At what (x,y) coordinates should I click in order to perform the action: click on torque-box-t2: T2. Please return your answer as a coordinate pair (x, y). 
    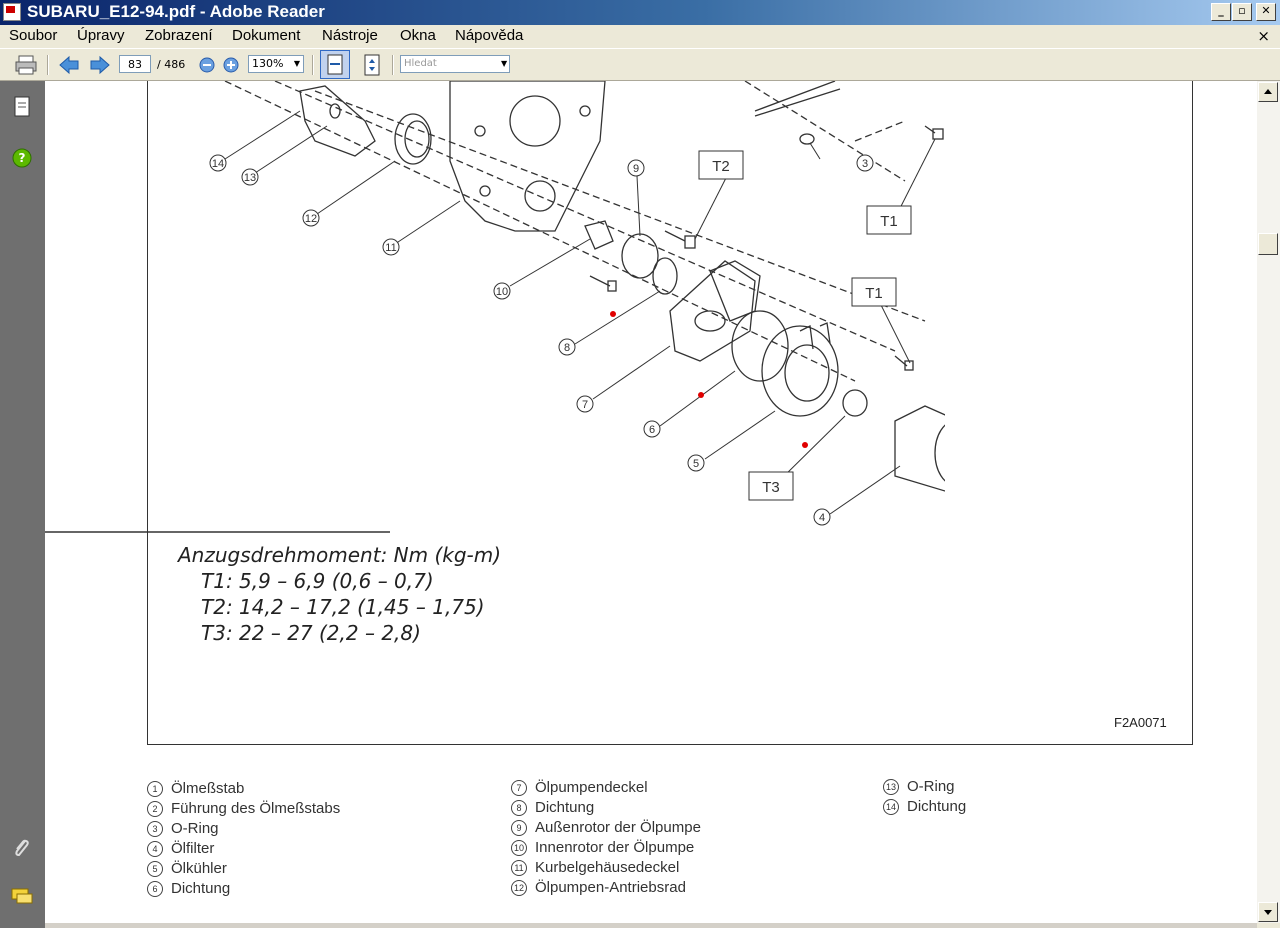
    Looking at the image, I should click on (721, 165).